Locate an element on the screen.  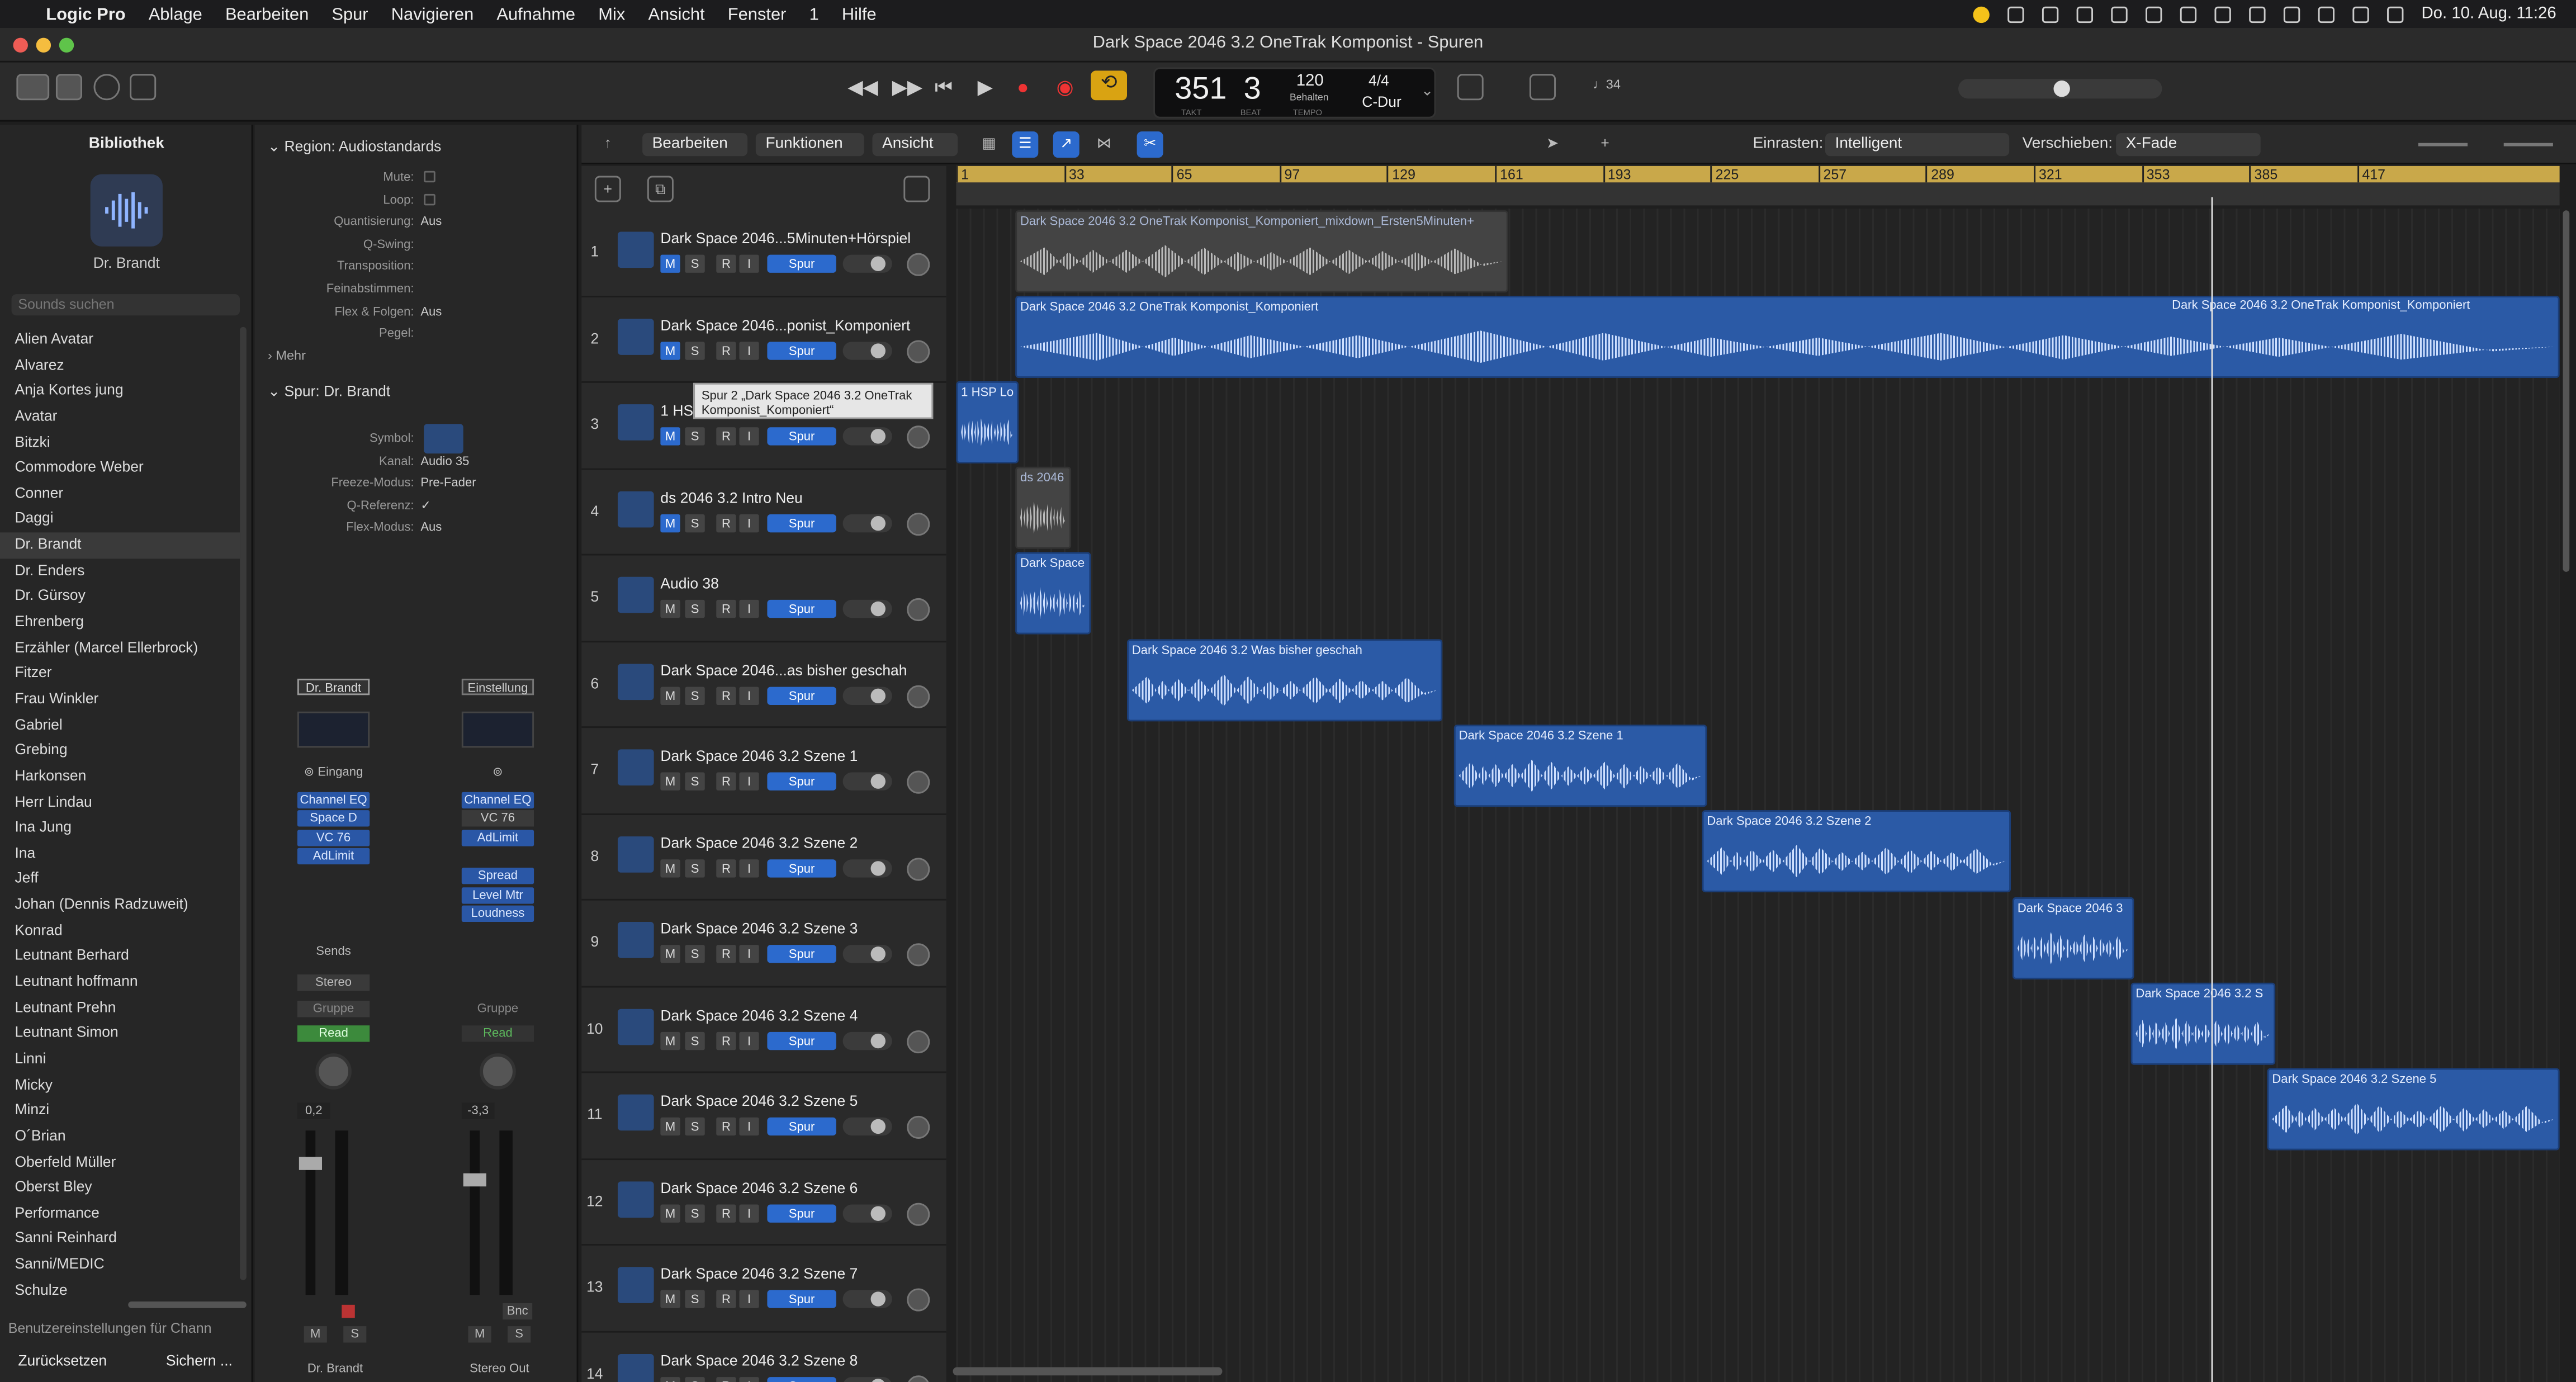
add-track-button: + is located at coordinates (608, 189).